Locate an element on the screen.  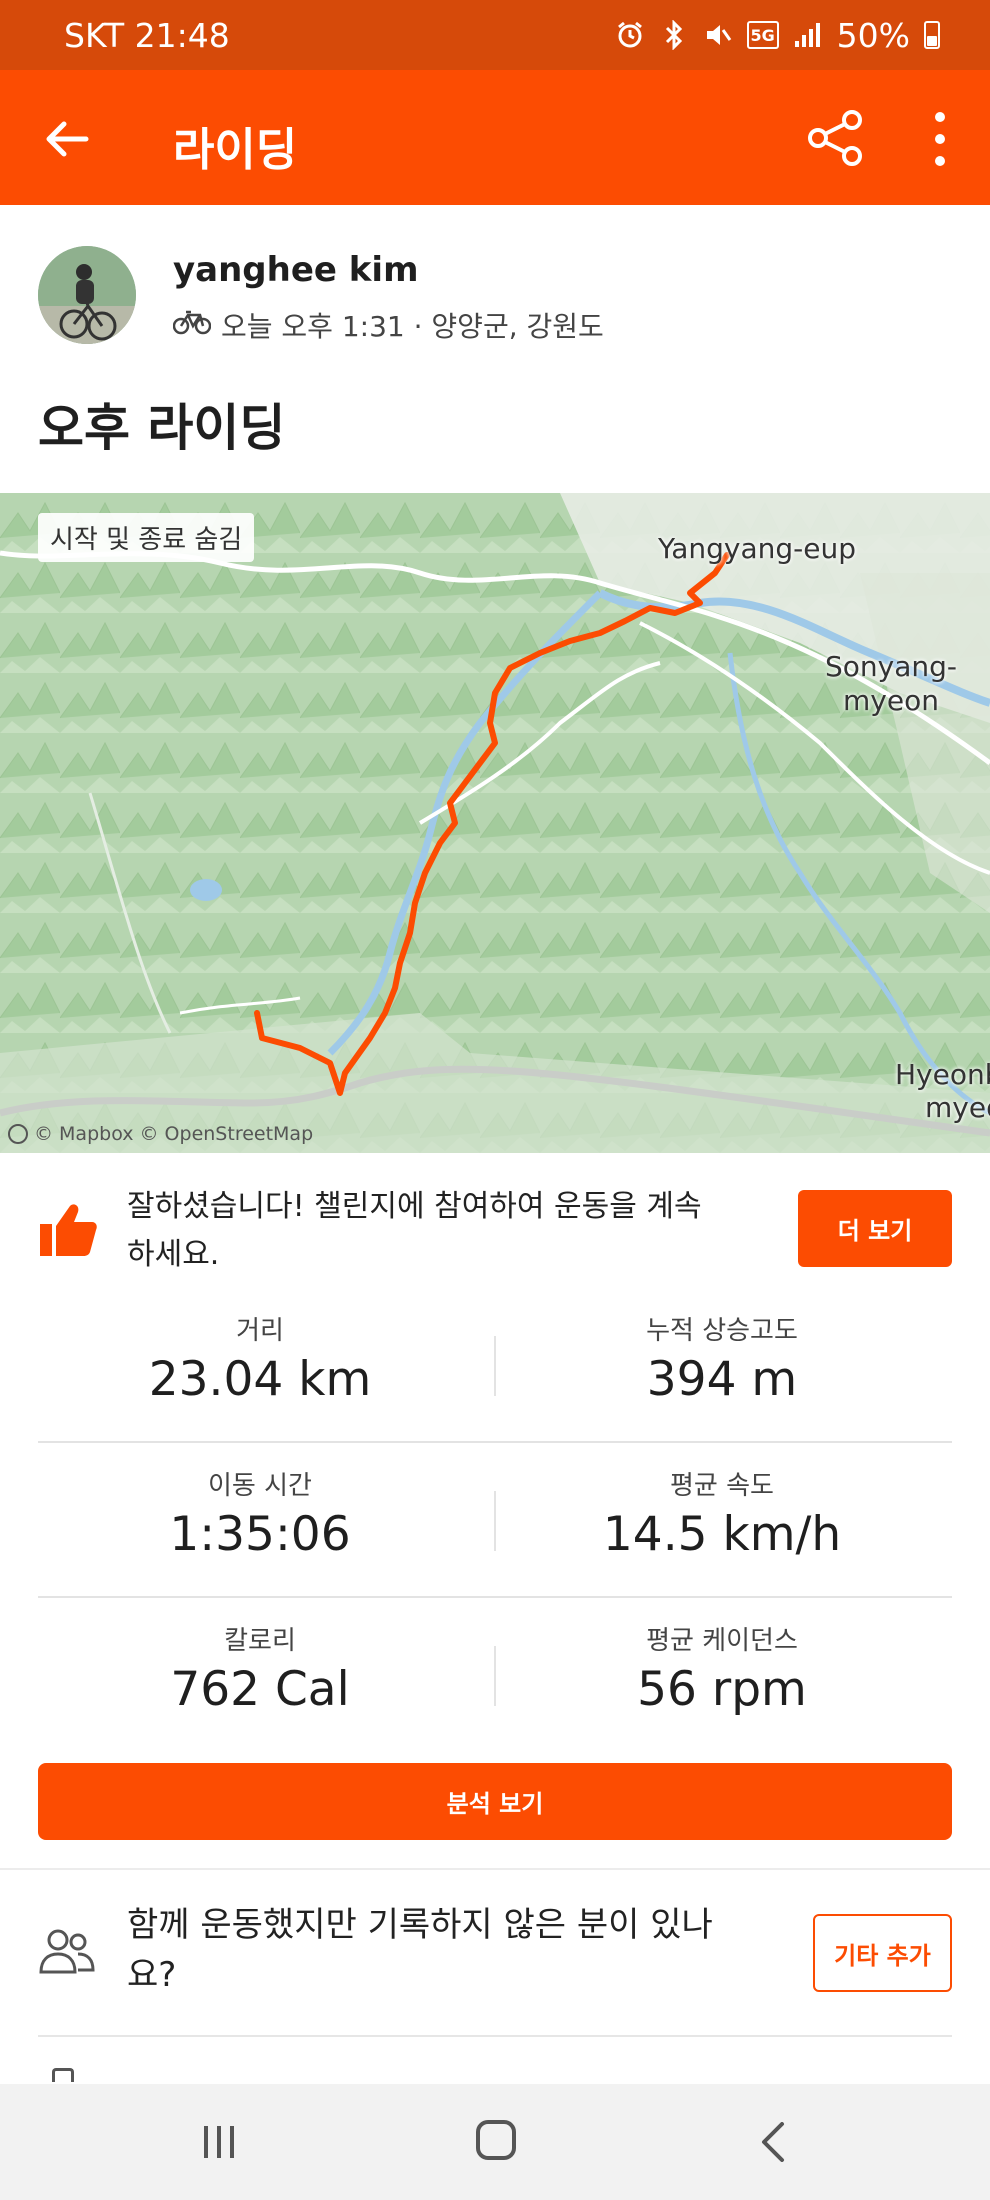
app-bar: 라이딩 is located at coordinates (495, 137).